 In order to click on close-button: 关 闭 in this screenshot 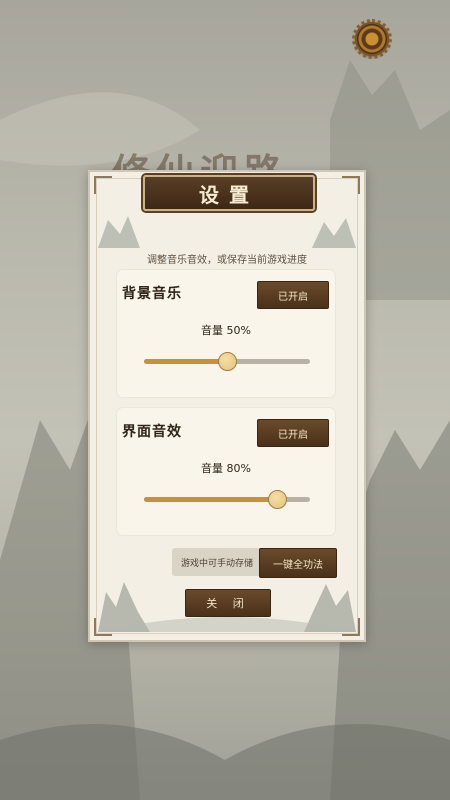, I will do `click(228, 603)`.